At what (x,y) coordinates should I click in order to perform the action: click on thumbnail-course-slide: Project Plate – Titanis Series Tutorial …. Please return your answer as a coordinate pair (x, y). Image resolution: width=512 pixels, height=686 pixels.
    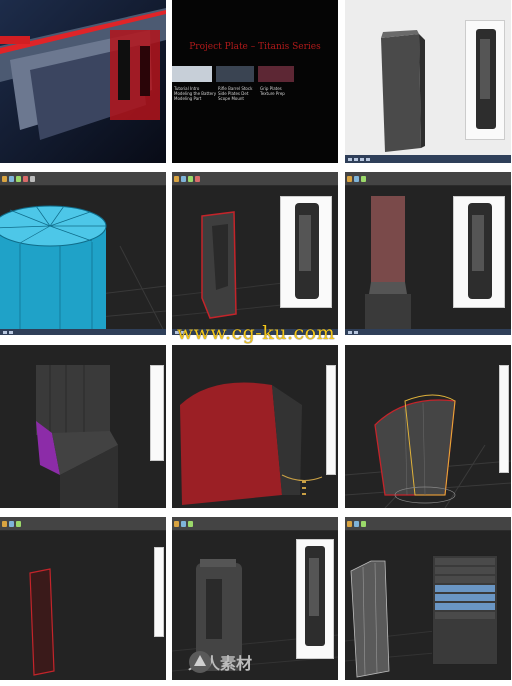
    Looking at the image, I should click on (255, 81).